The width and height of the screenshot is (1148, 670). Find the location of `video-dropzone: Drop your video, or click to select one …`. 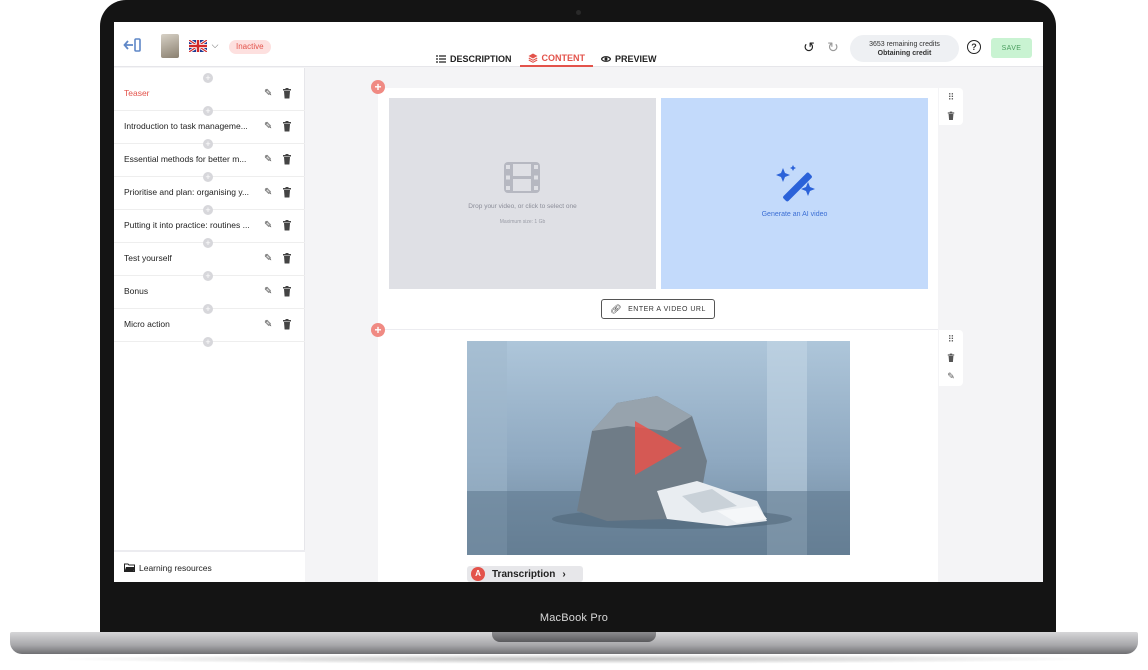

video-dropzone: Drop your video, or click to select one … is located at coordinates (522, 193).